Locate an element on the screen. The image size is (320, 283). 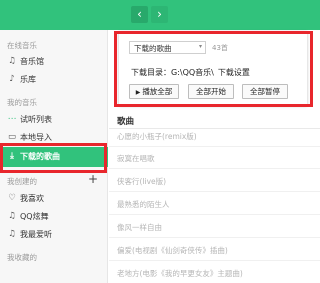
song-item: 心愿的小瓶子(remix版) is located at coordinates (157, 136).